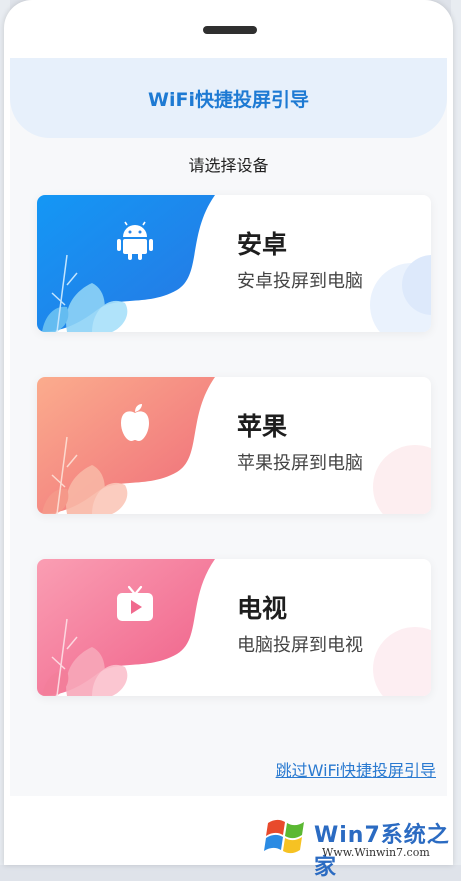  I want to click on drag-handle, so click(230, 30).